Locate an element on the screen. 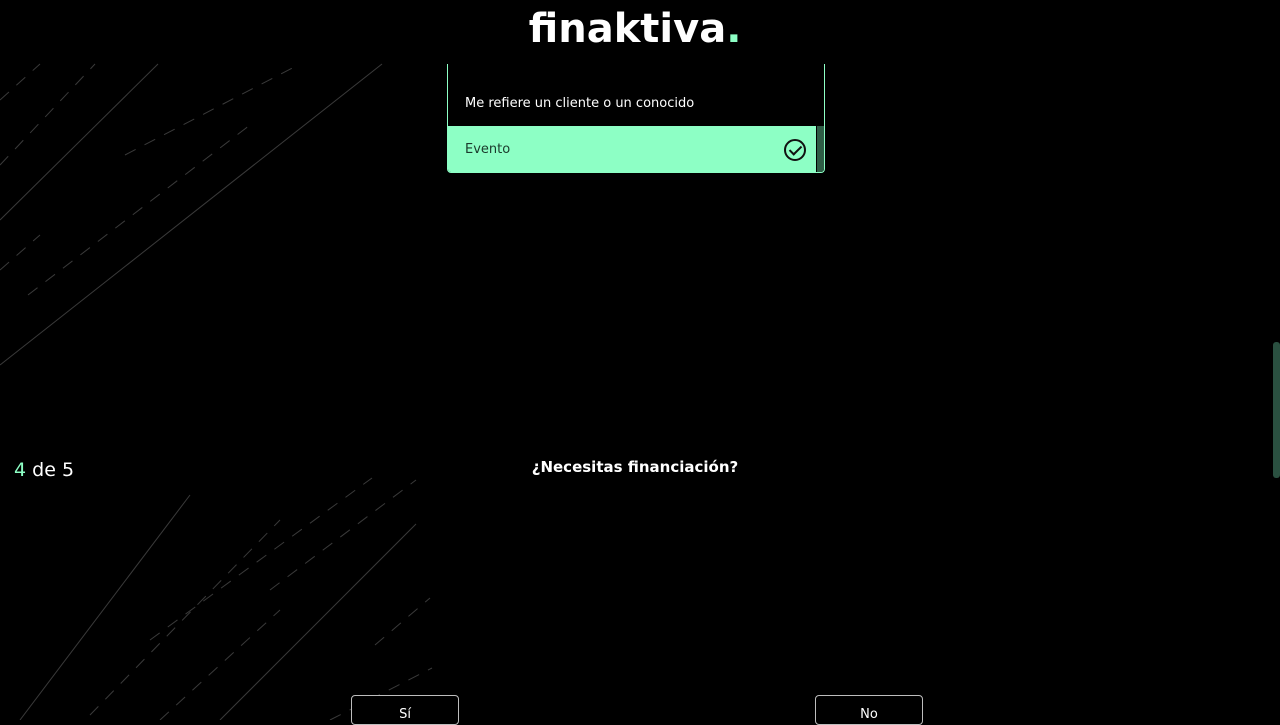 Image resolution: width=1280 pixels, height=725 pixels. question-title: ¿Necesitas financiación? is located at coordinates (635, 467).